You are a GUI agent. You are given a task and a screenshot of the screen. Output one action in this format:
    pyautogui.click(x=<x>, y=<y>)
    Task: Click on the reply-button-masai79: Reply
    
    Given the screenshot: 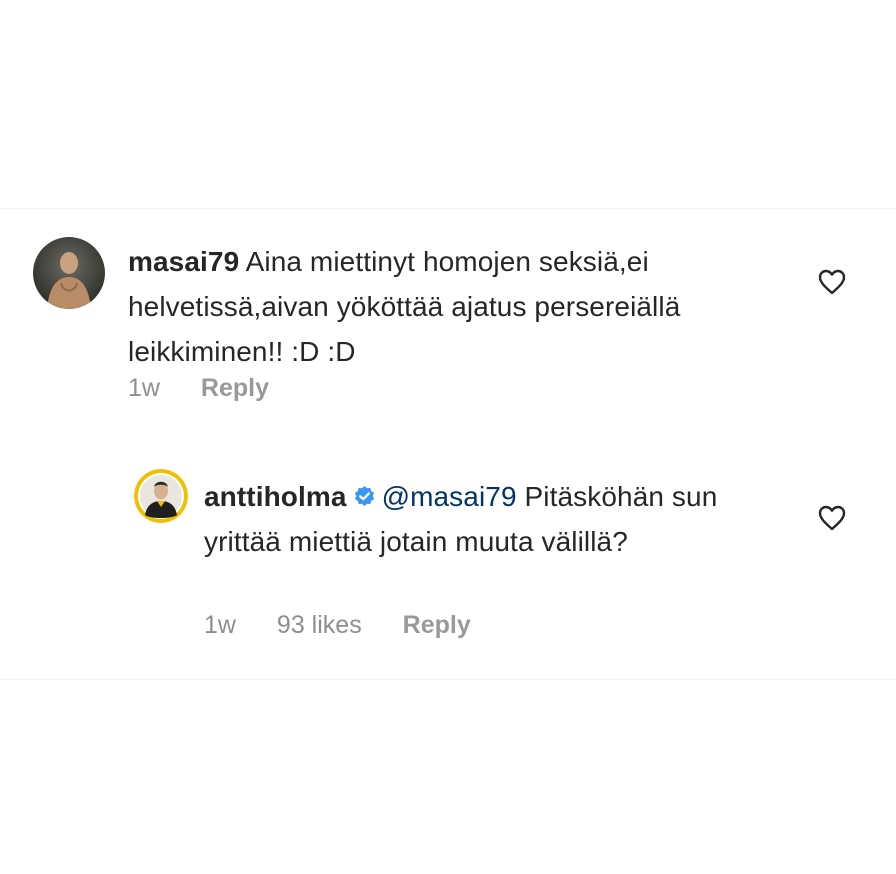 What is the action you would take?
    pyautogui.click(x=235, y=388)
    